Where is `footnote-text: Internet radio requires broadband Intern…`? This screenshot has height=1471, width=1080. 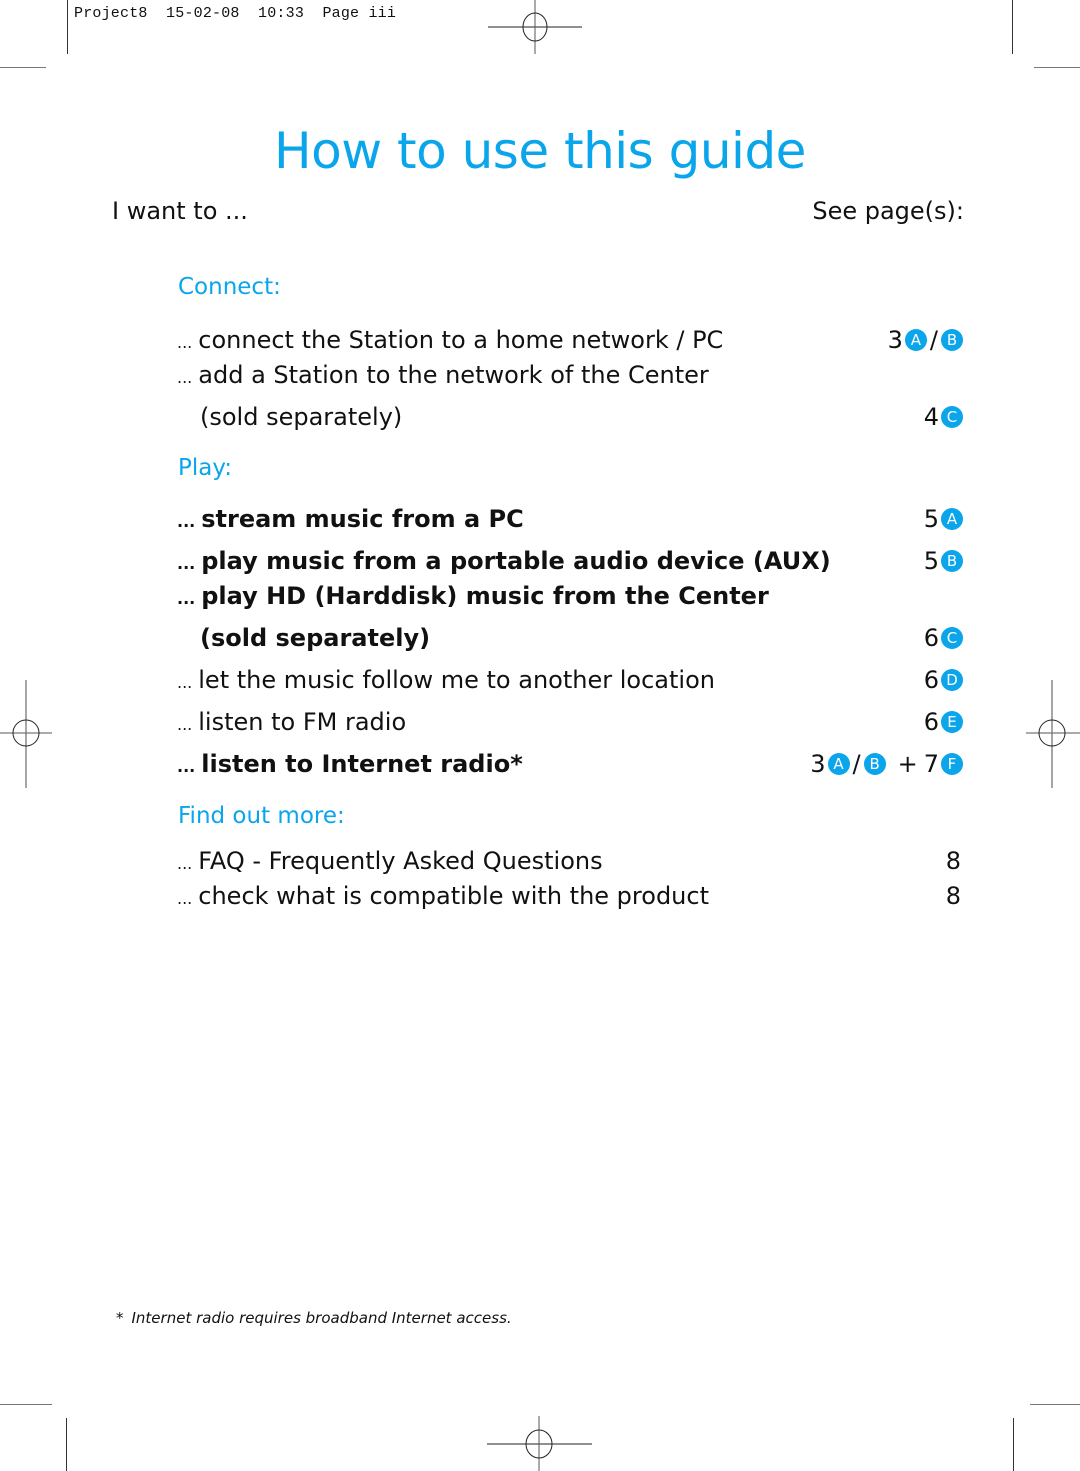
footnote-text: Internet radio requires broadband Intern… is located at coordinates (321, 1318).